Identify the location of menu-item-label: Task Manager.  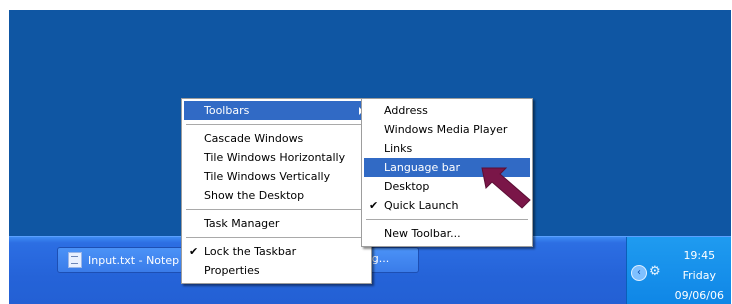
(242, 223).